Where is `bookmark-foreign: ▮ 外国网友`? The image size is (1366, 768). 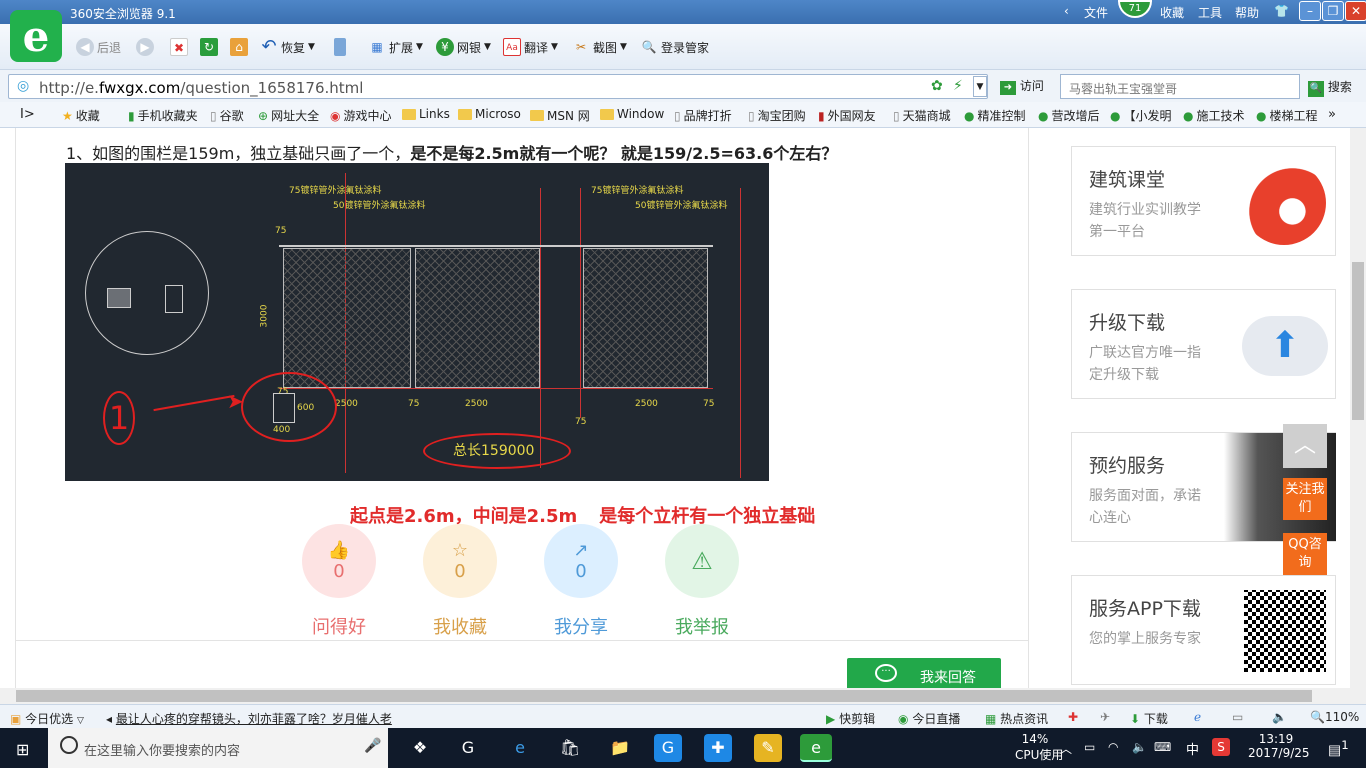
bookmark-foreign: ▮ 外国网友 is located at coordinates (847, 115).